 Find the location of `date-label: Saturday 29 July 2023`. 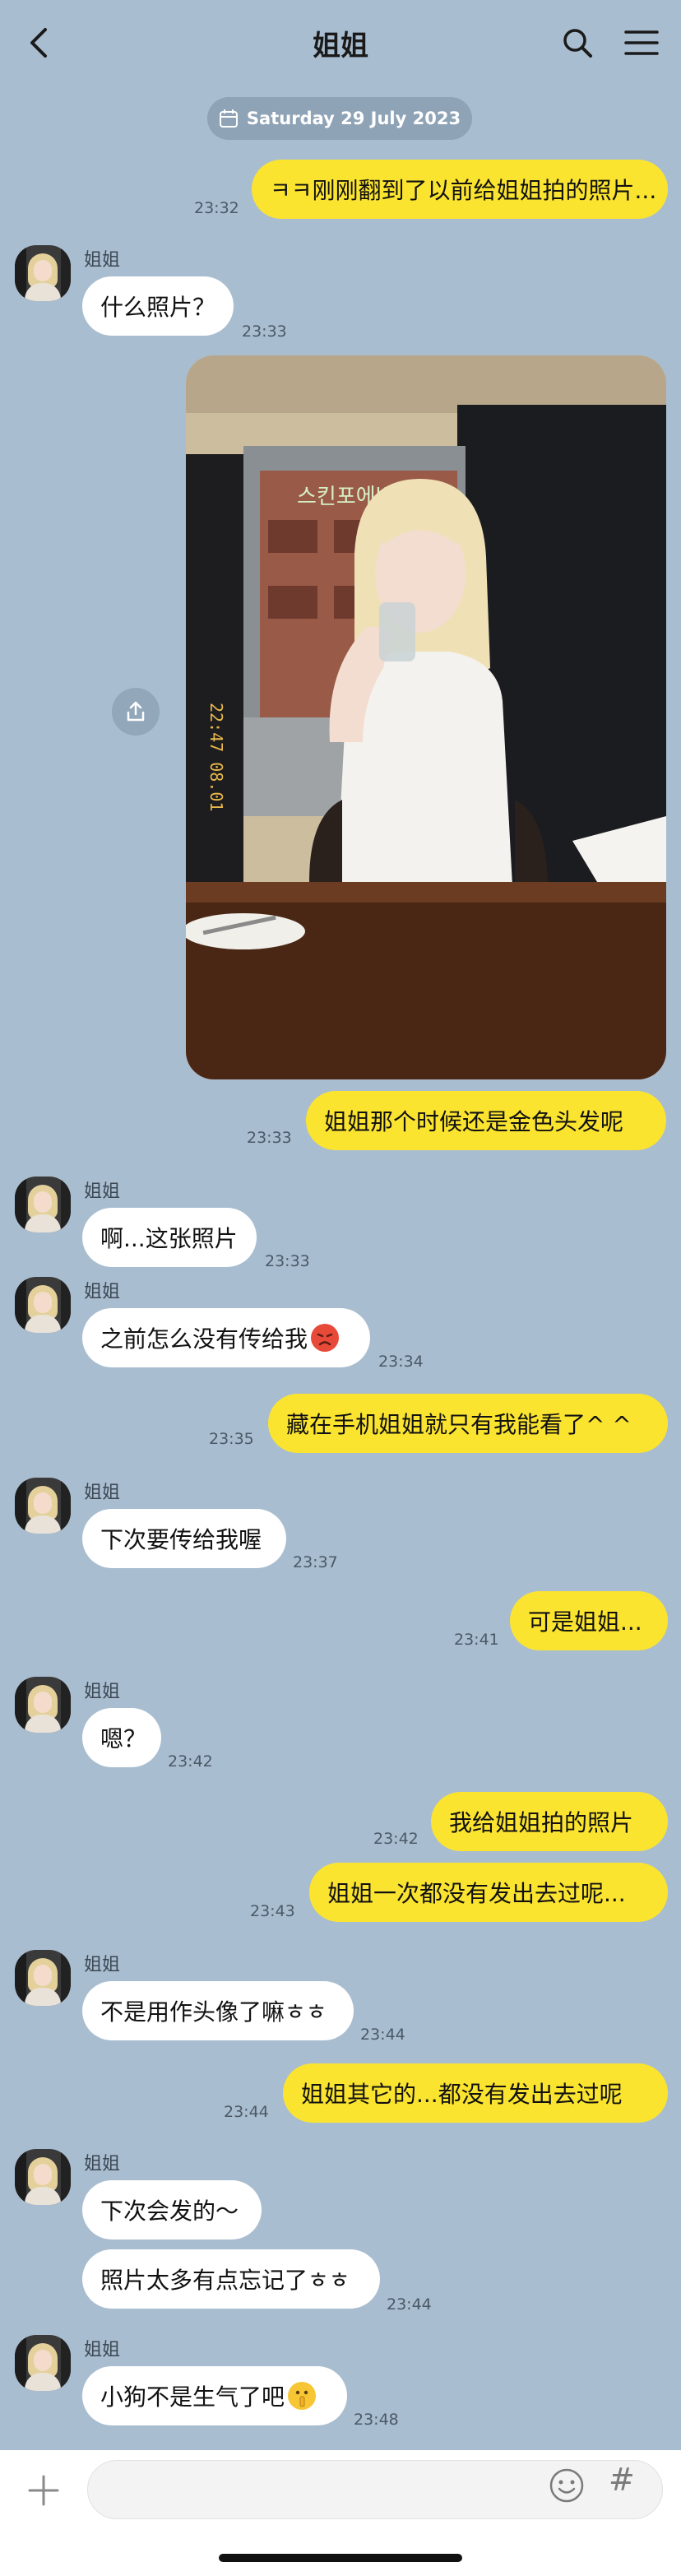

date-label: Saturday 29 July 2023 is located at coordinates (353, 118).